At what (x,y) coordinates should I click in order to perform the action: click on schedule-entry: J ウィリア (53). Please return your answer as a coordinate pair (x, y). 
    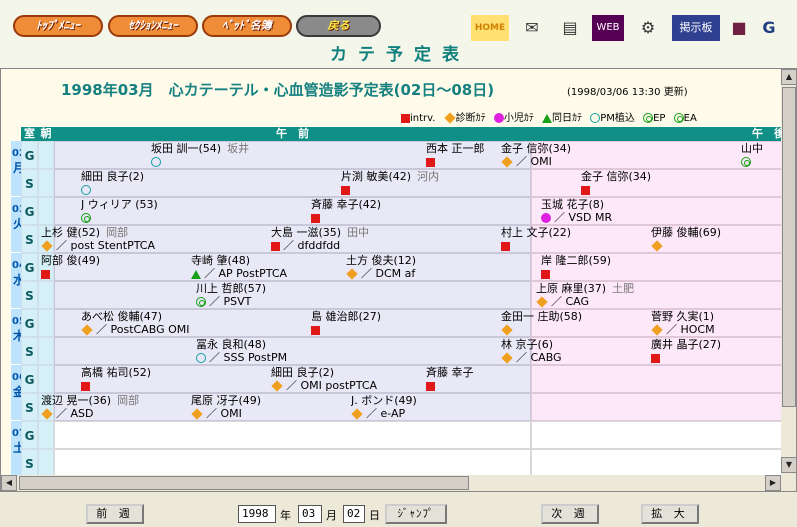
    Looking at the image, I should click on (201, 211).